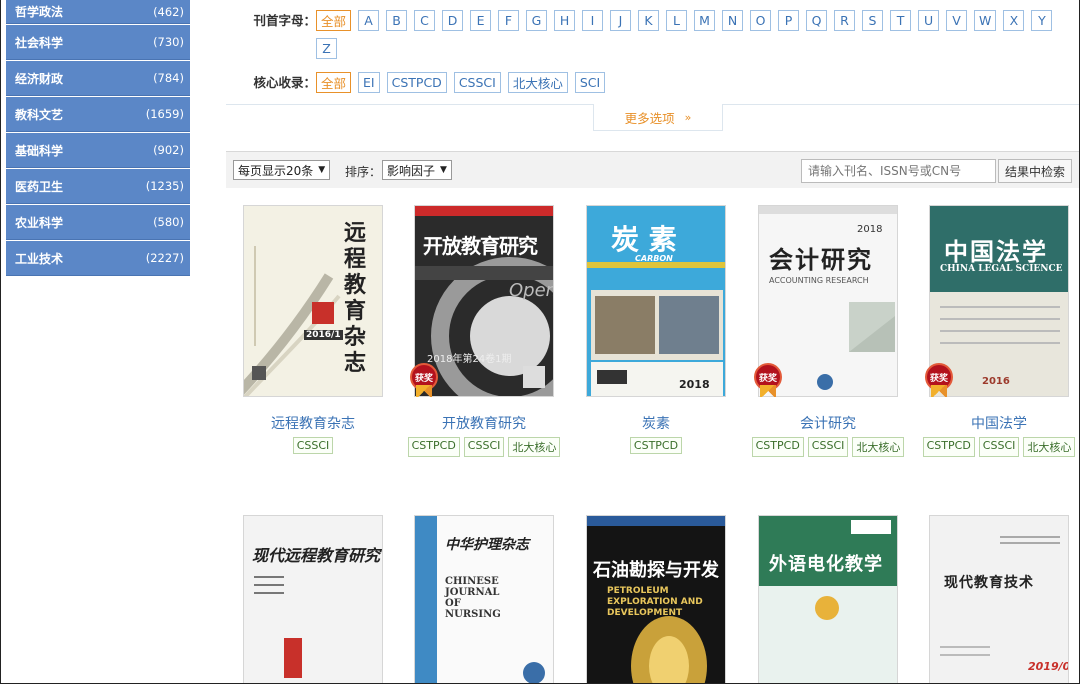 This screenshot has width=1080, height=684. I want to click on letter-filter-option: Y, so click(1042, 20).